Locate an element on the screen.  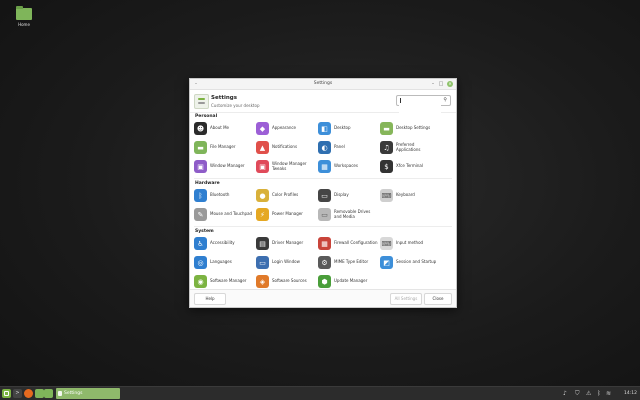
settings-item: ⌨ Keyboard is located at coordinates (411, 195).